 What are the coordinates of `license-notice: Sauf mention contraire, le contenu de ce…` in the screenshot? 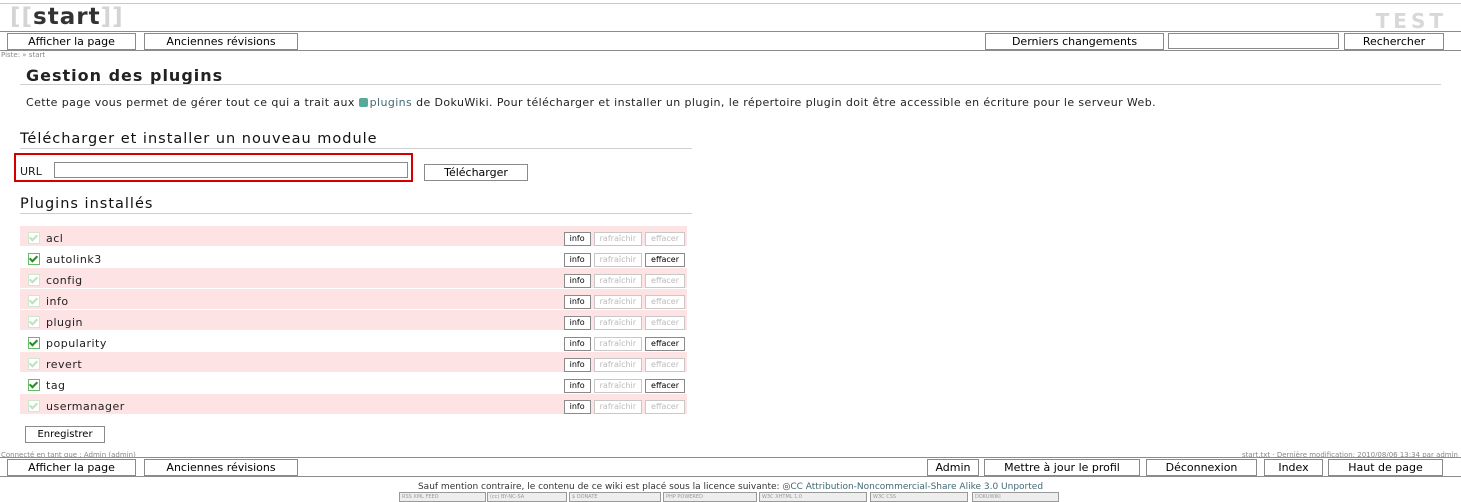 It's located at (730, 487).